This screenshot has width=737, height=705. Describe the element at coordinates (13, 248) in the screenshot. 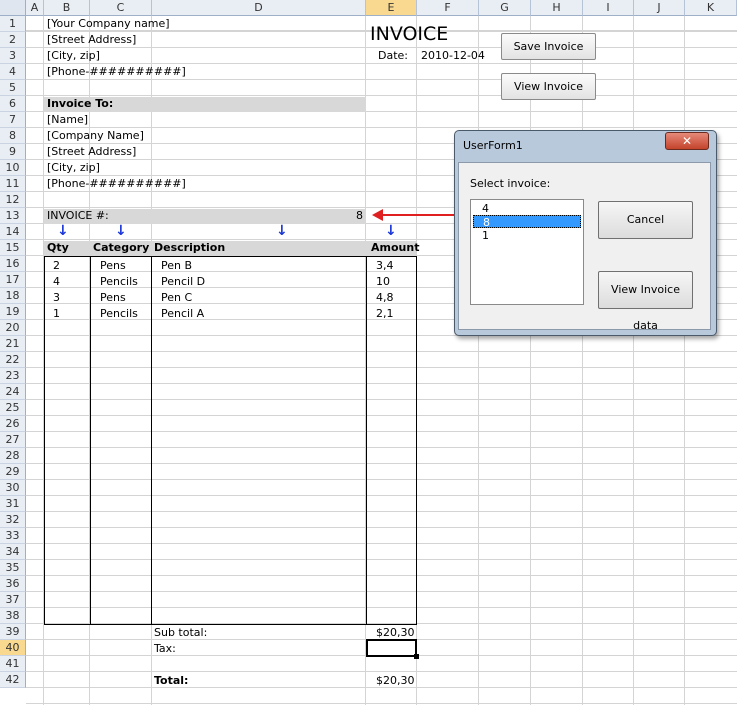

I see `row-header-15: 15` at that location.